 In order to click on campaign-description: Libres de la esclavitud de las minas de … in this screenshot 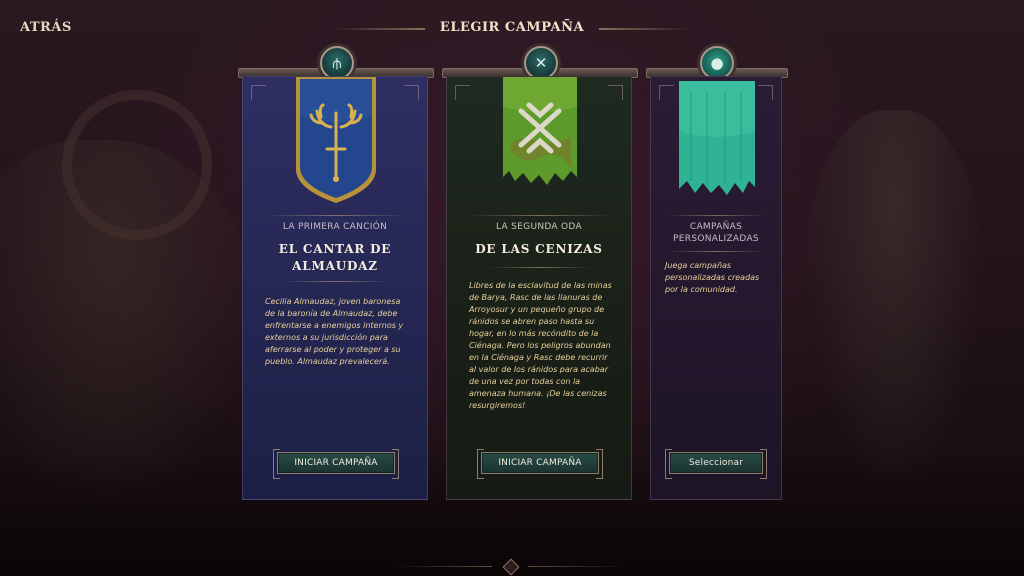, I will do `click(540, 345)`.